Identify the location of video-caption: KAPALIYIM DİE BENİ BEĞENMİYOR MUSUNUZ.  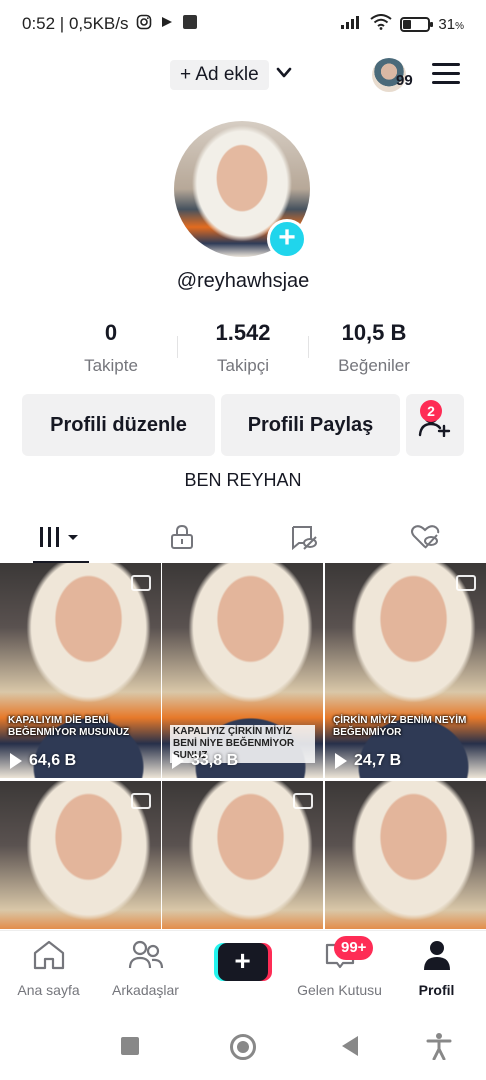
(69, 726).